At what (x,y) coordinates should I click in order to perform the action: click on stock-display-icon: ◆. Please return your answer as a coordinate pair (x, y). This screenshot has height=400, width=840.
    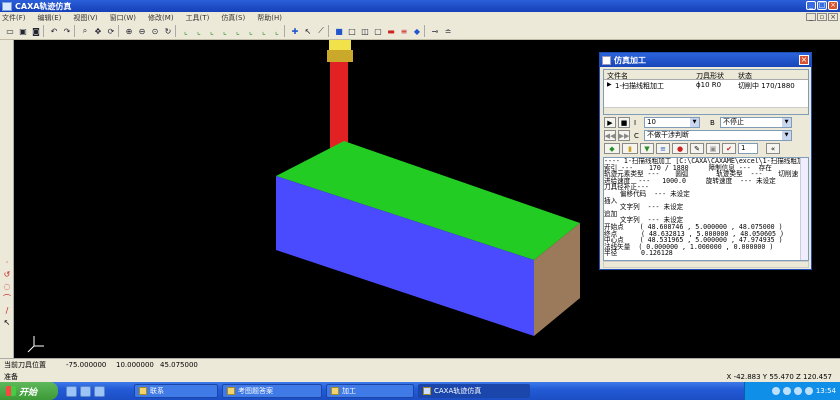
    Looking at the image, I should click on (417, 31).